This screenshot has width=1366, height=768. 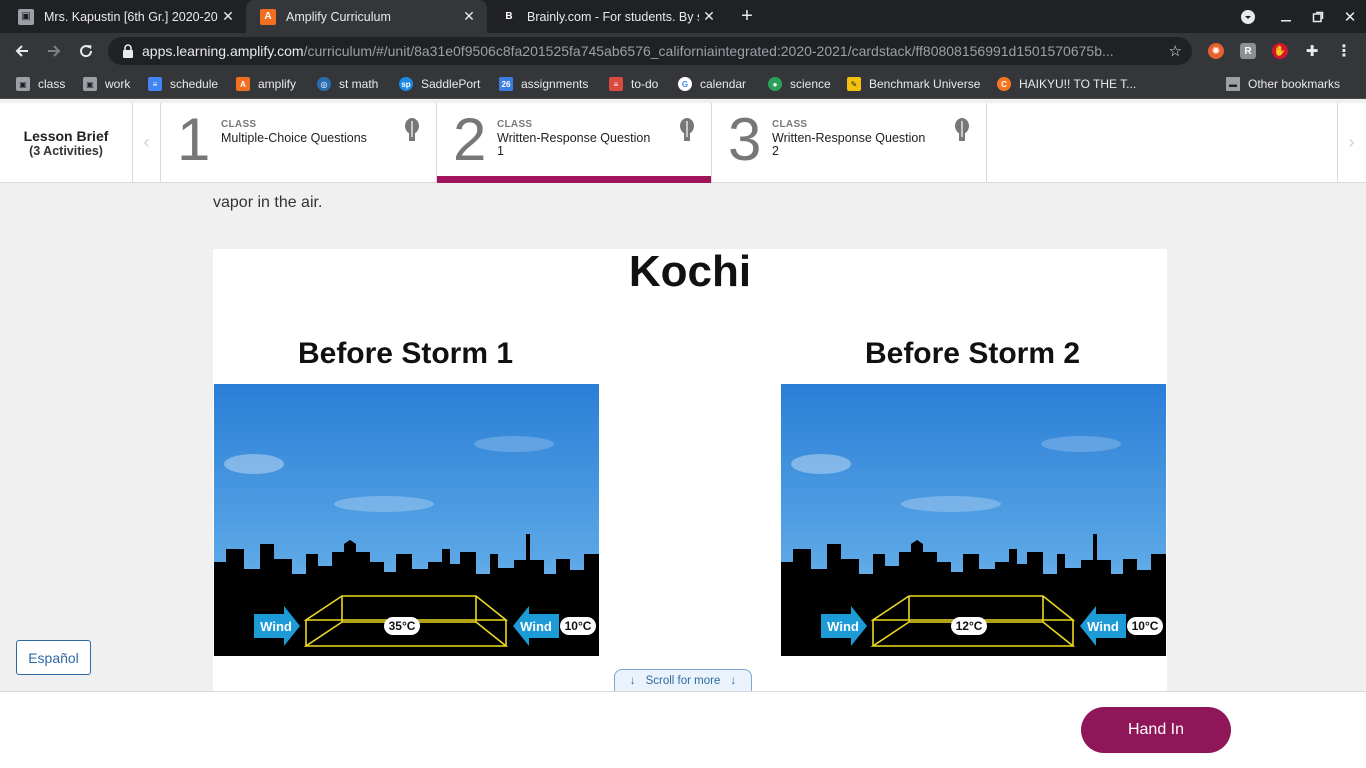 What do you see at coordinates (747, 16) in the screenshot?
I see `plus-icon: +` at bounding box center [747, 16].